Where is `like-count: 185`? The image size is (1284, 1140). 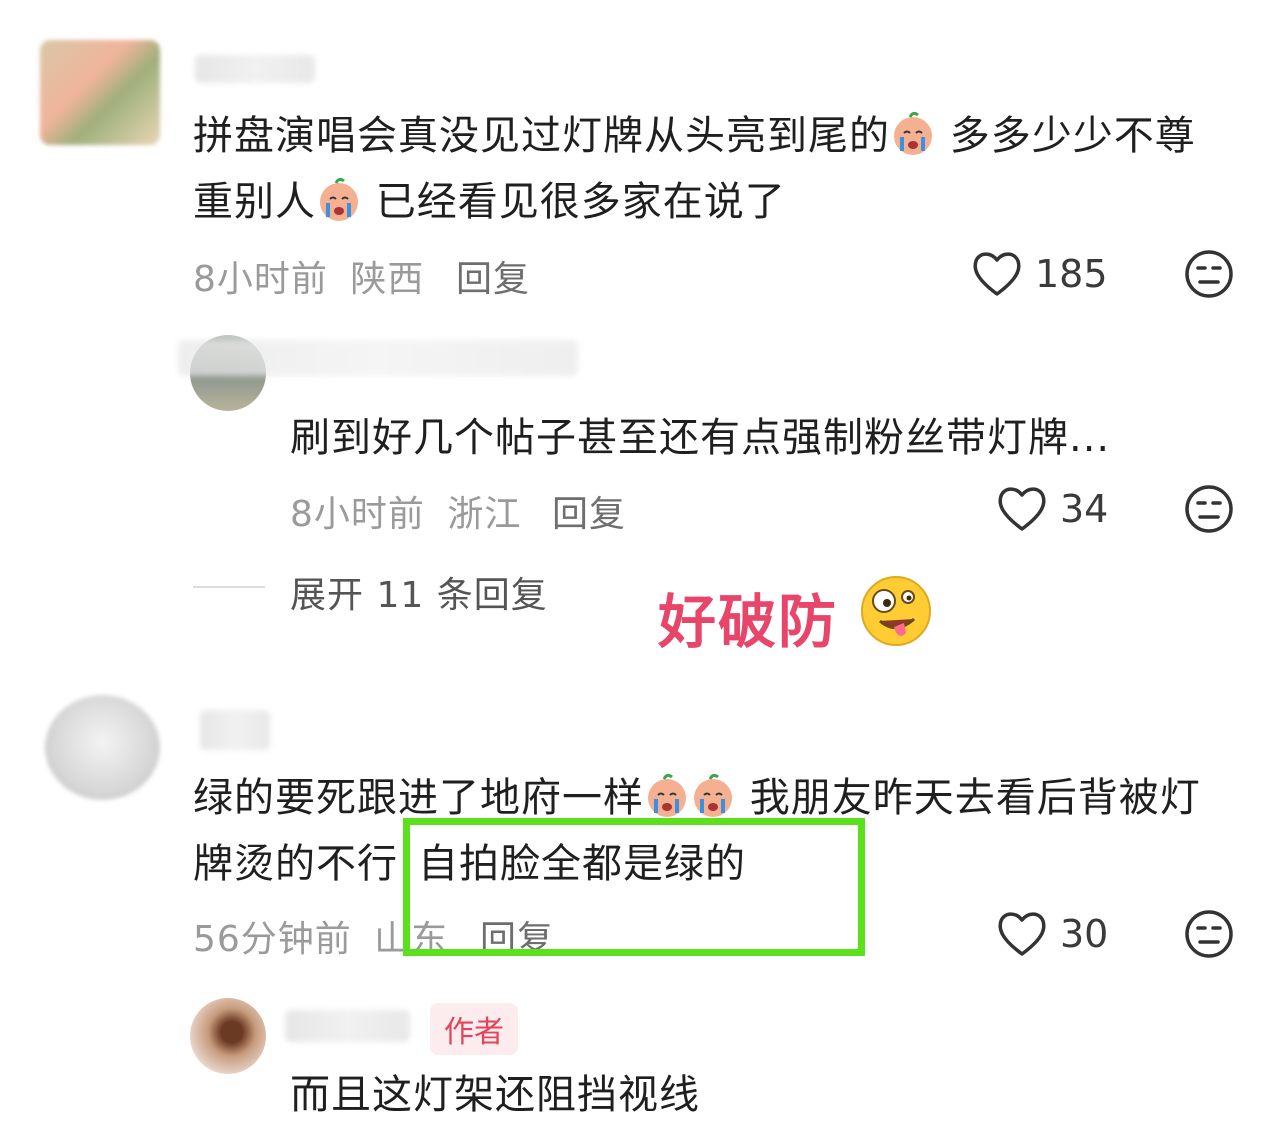 like-count: 185 is located at coordinates (1071, 274).